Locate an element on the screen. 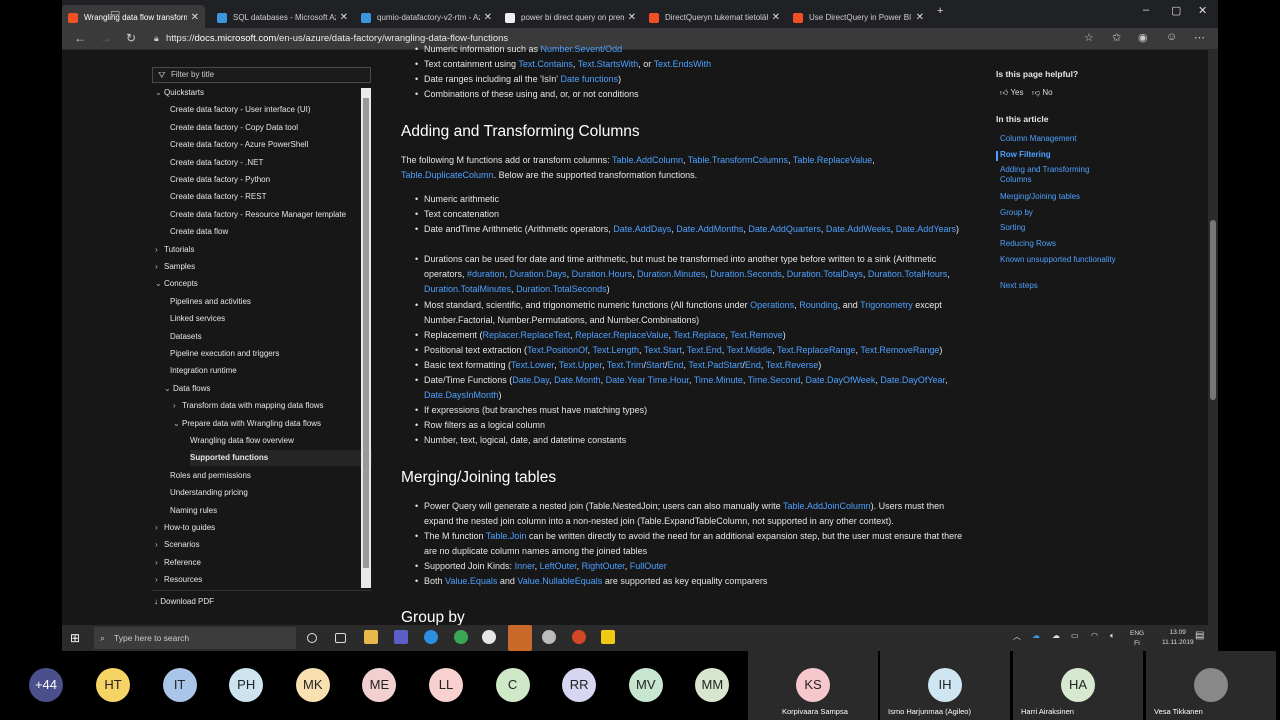  powerpoint-icon is located at coordinates (579, 637).